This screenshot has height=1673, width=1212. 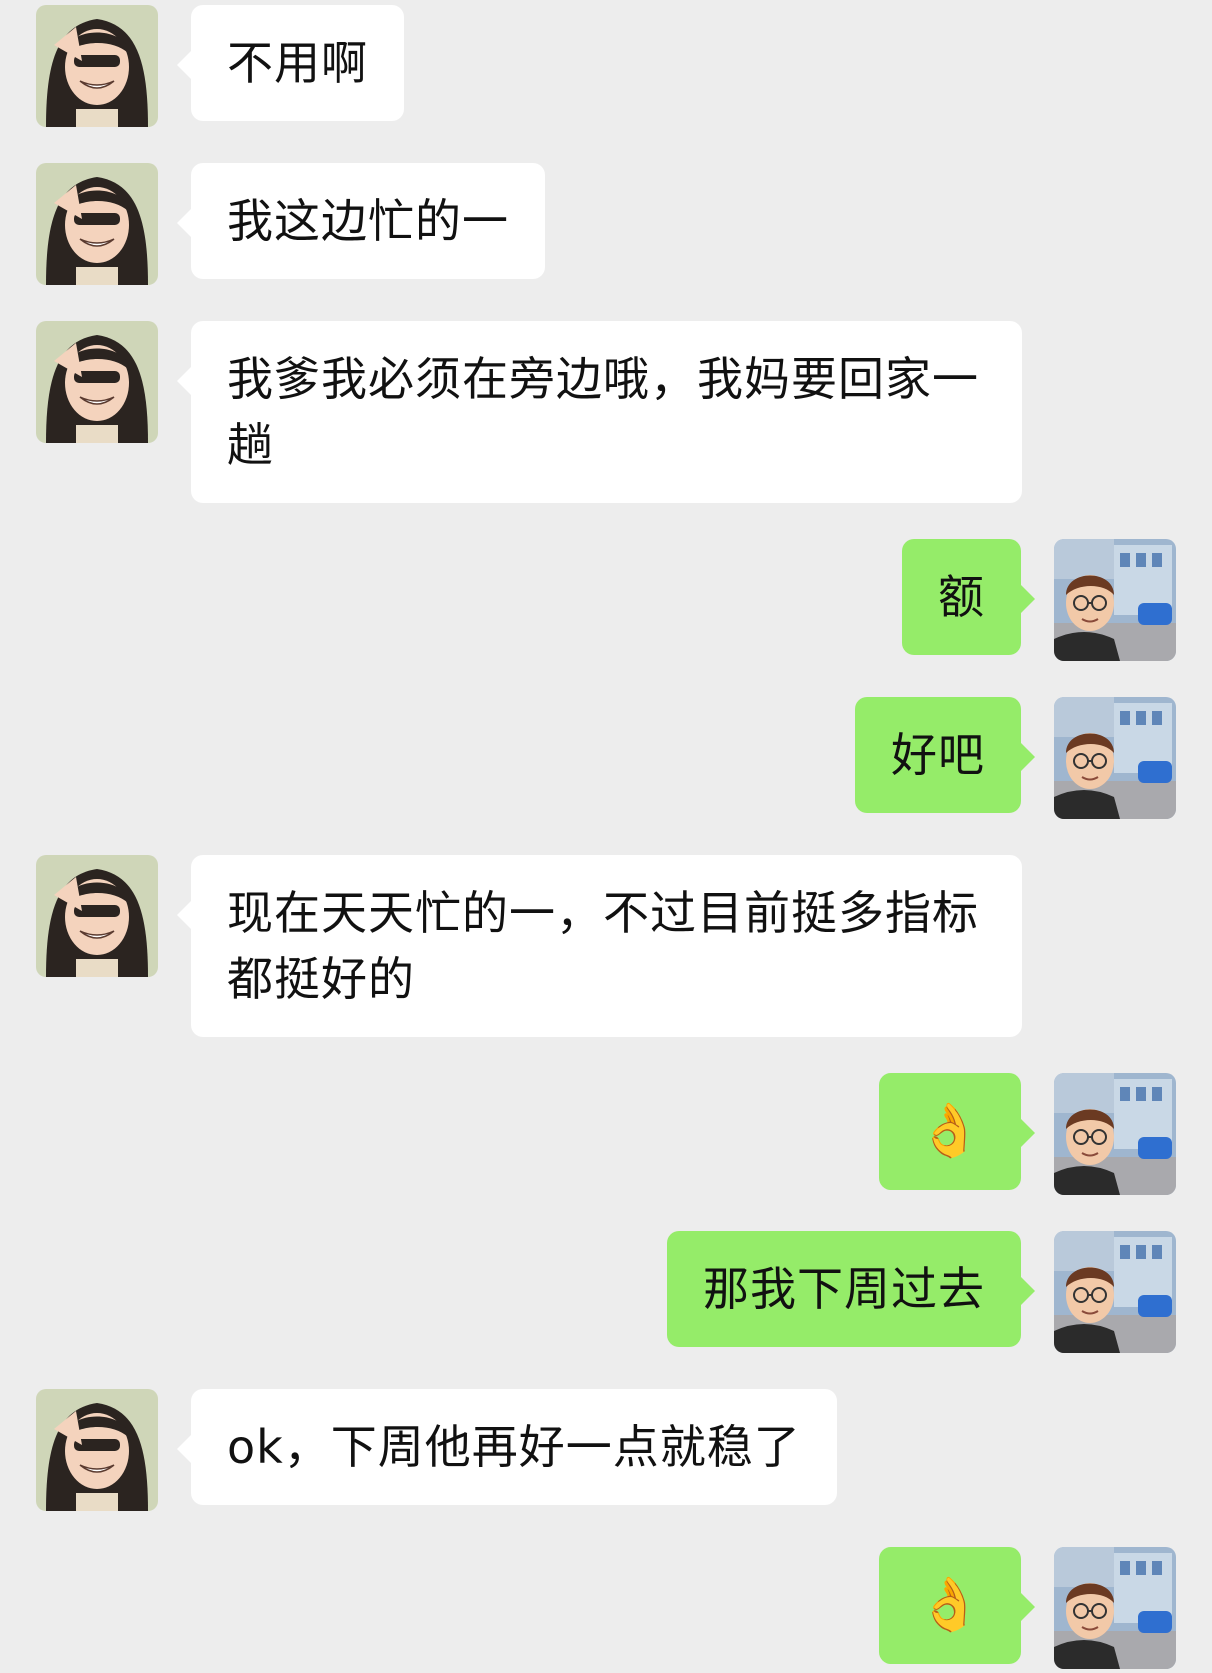 What do you see at coordinates (851, 1289) in the screenshot?
I see `message-bubble-outgoing: 那我下周过去` at bounding box center [851, 1289].